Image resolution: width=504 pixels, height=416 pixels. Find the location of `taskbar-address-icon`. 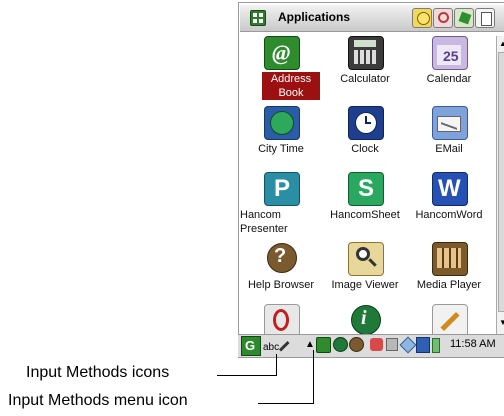

taskbar-address-icon is located at coordinates (323, 345).